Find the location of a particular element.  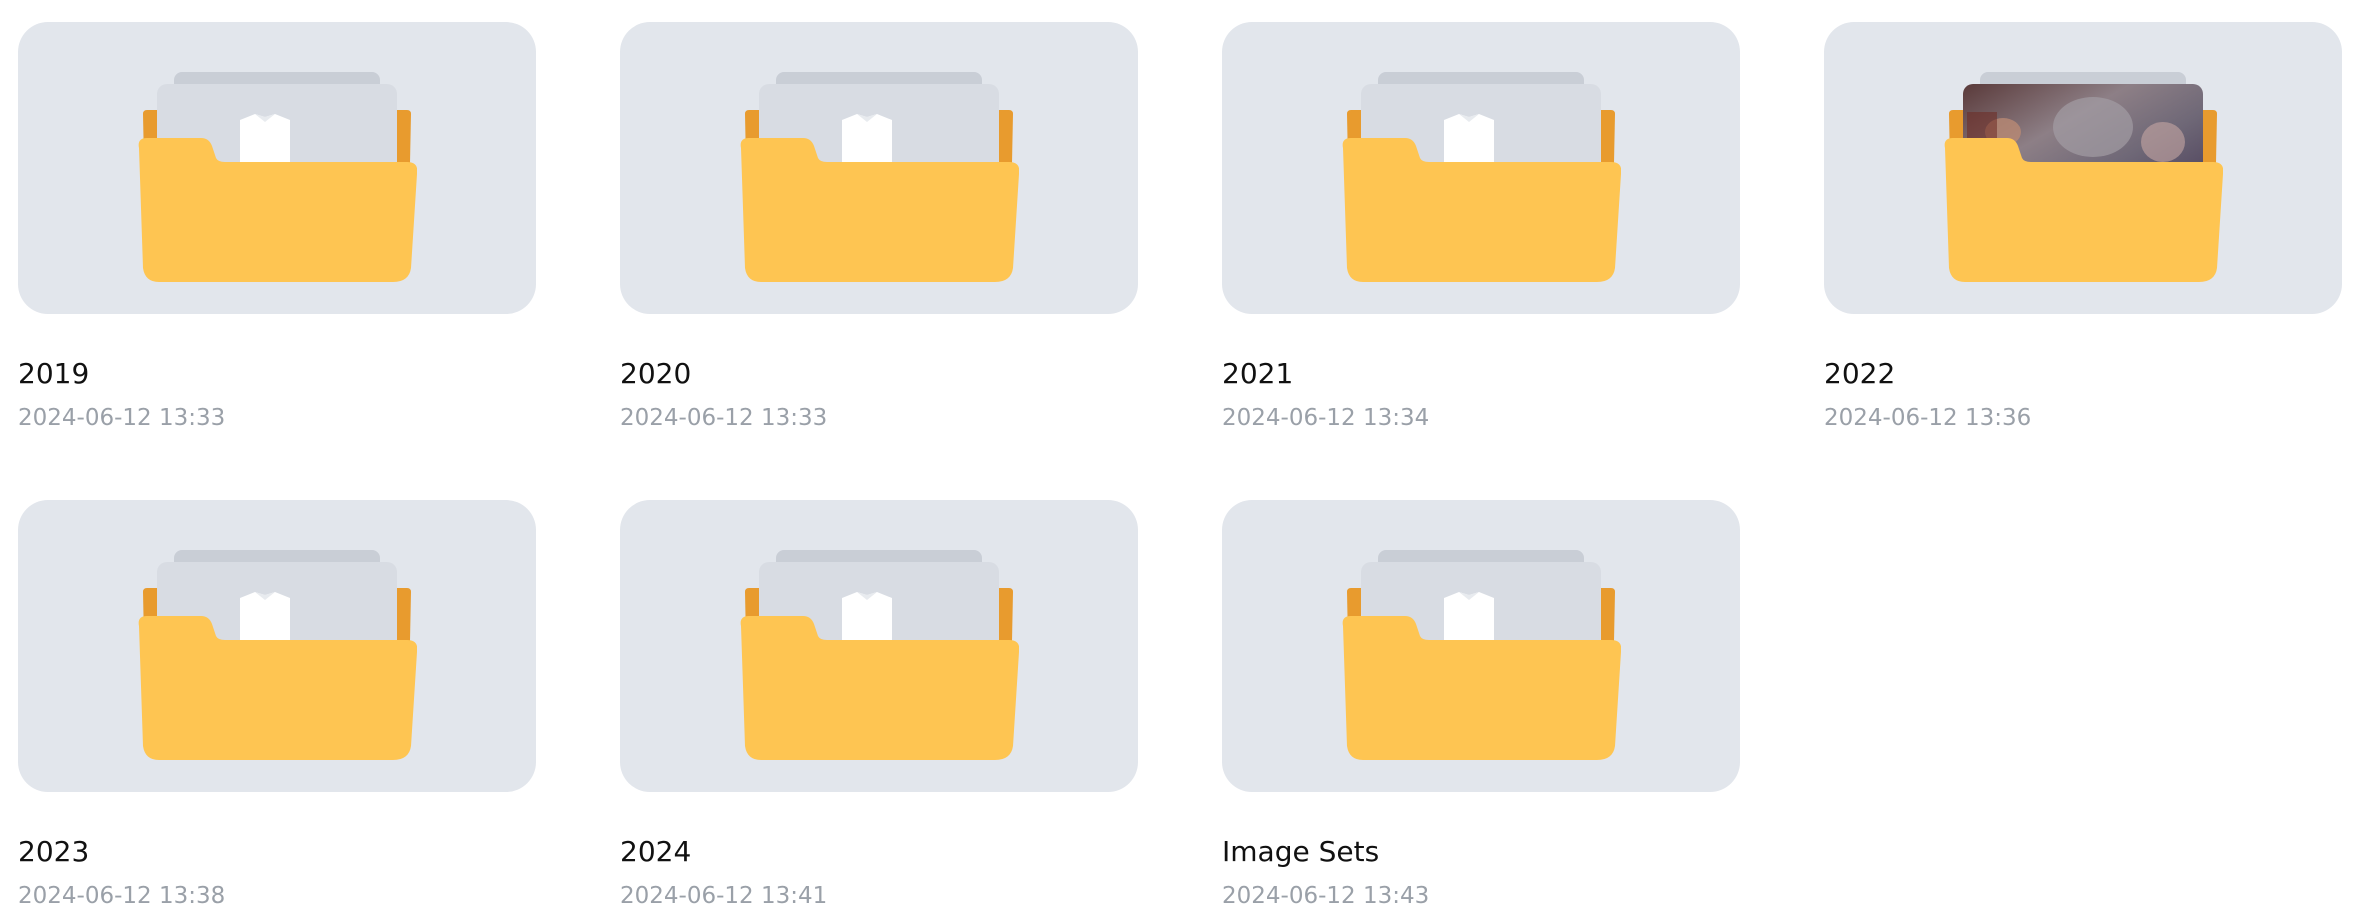

folder-date: 2024-06-12 13:34 is located at coordinates (1326, 418).